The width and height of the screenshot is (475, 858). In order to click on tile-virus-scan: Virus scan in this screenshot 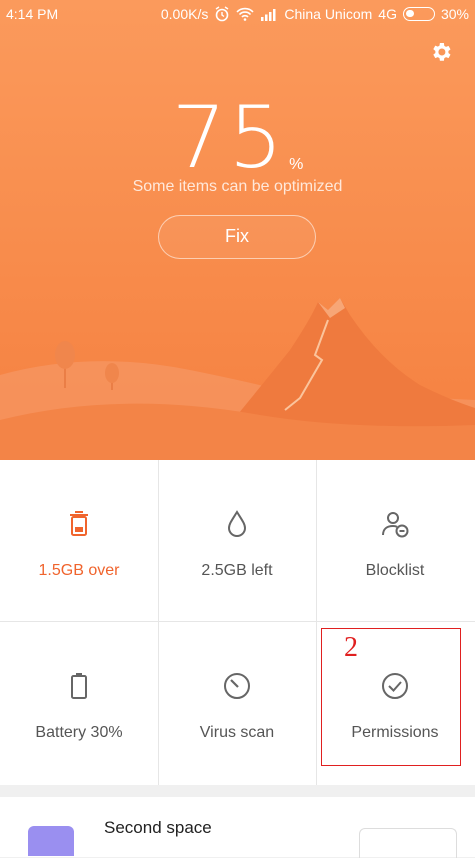, I will do `click(237, 702)`.